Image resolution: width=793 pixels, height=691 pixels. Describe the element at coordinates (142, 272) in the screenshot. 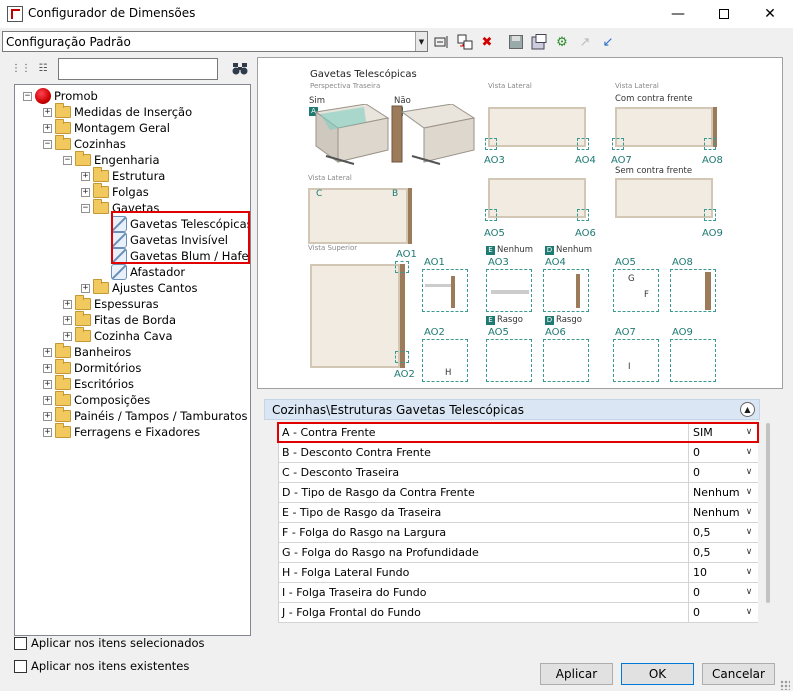

I see `tree-node: Afastador` at that location.